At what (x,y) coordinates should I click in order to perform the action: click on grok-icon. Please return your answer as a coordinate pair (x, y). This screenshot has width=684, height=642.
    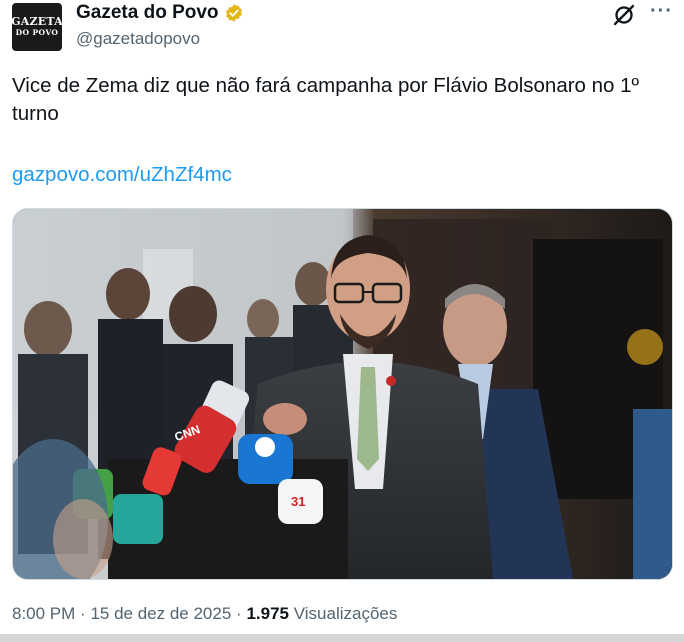
    Looking at the image, I should click on (624, 15).